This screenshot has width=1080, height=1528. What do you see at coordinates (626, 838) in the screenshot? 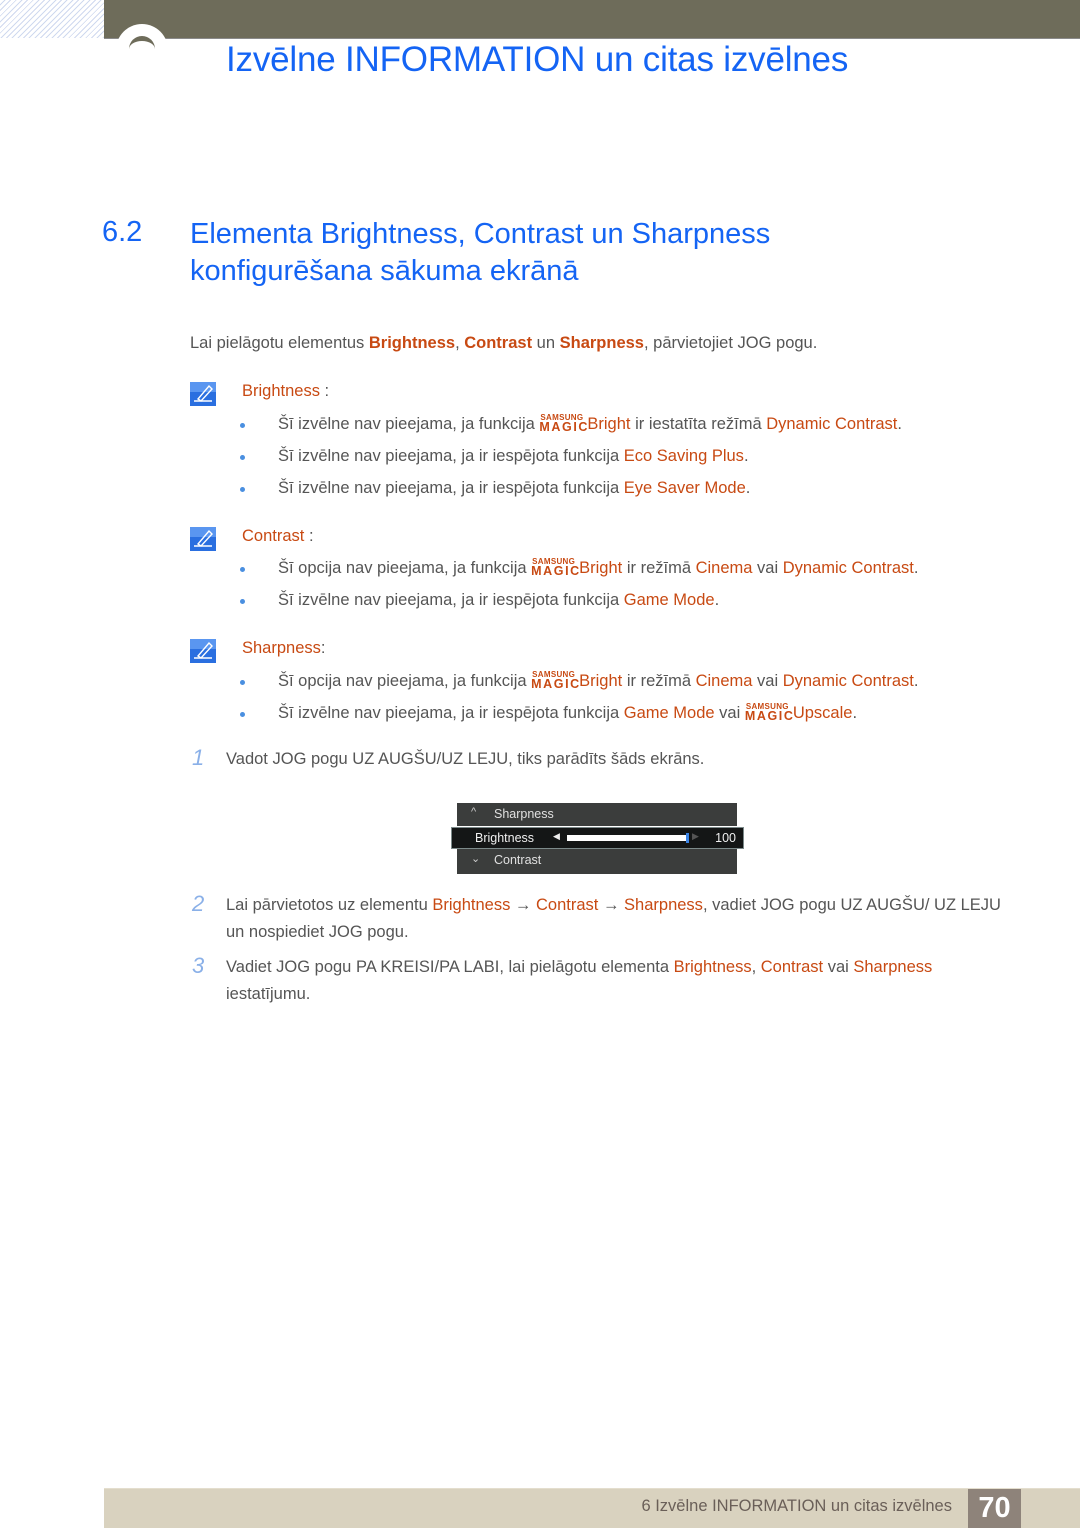
I see `osd-slider-track` at bounding box center [626, 838].